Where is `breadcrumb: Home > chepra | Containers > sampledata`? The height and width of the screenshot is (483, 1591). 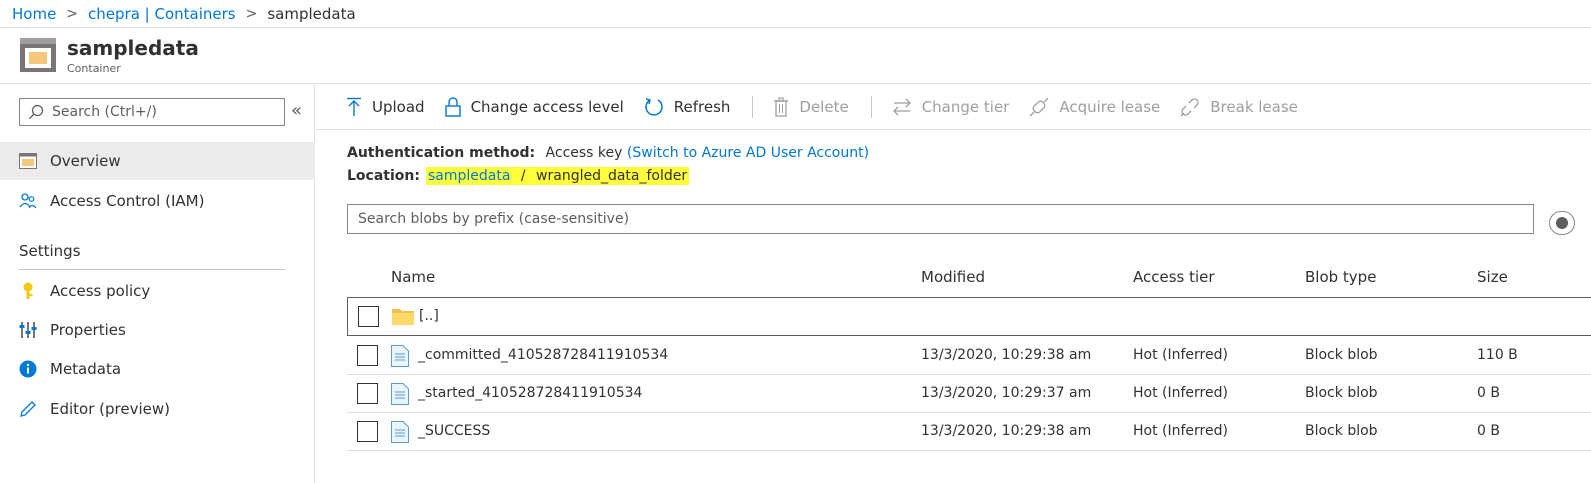 breadcrumb: Home > chepra | Containers > sampledata is located at coordinates (795, 14).